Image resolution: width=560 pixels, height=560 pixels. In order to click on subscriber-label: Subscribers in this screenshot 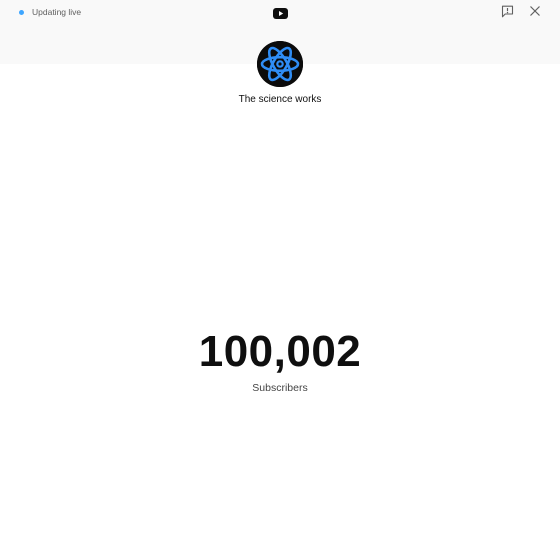, I will do `click(280, 388)`.